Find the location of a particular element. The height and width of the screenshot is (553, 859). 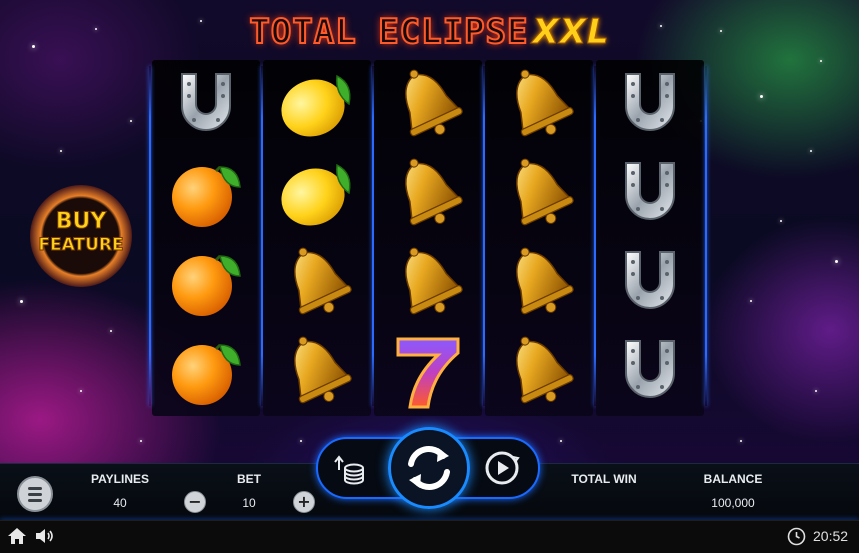

game-title: TOTAL ECLIPSE XXL is located at coordinates (429, 32).